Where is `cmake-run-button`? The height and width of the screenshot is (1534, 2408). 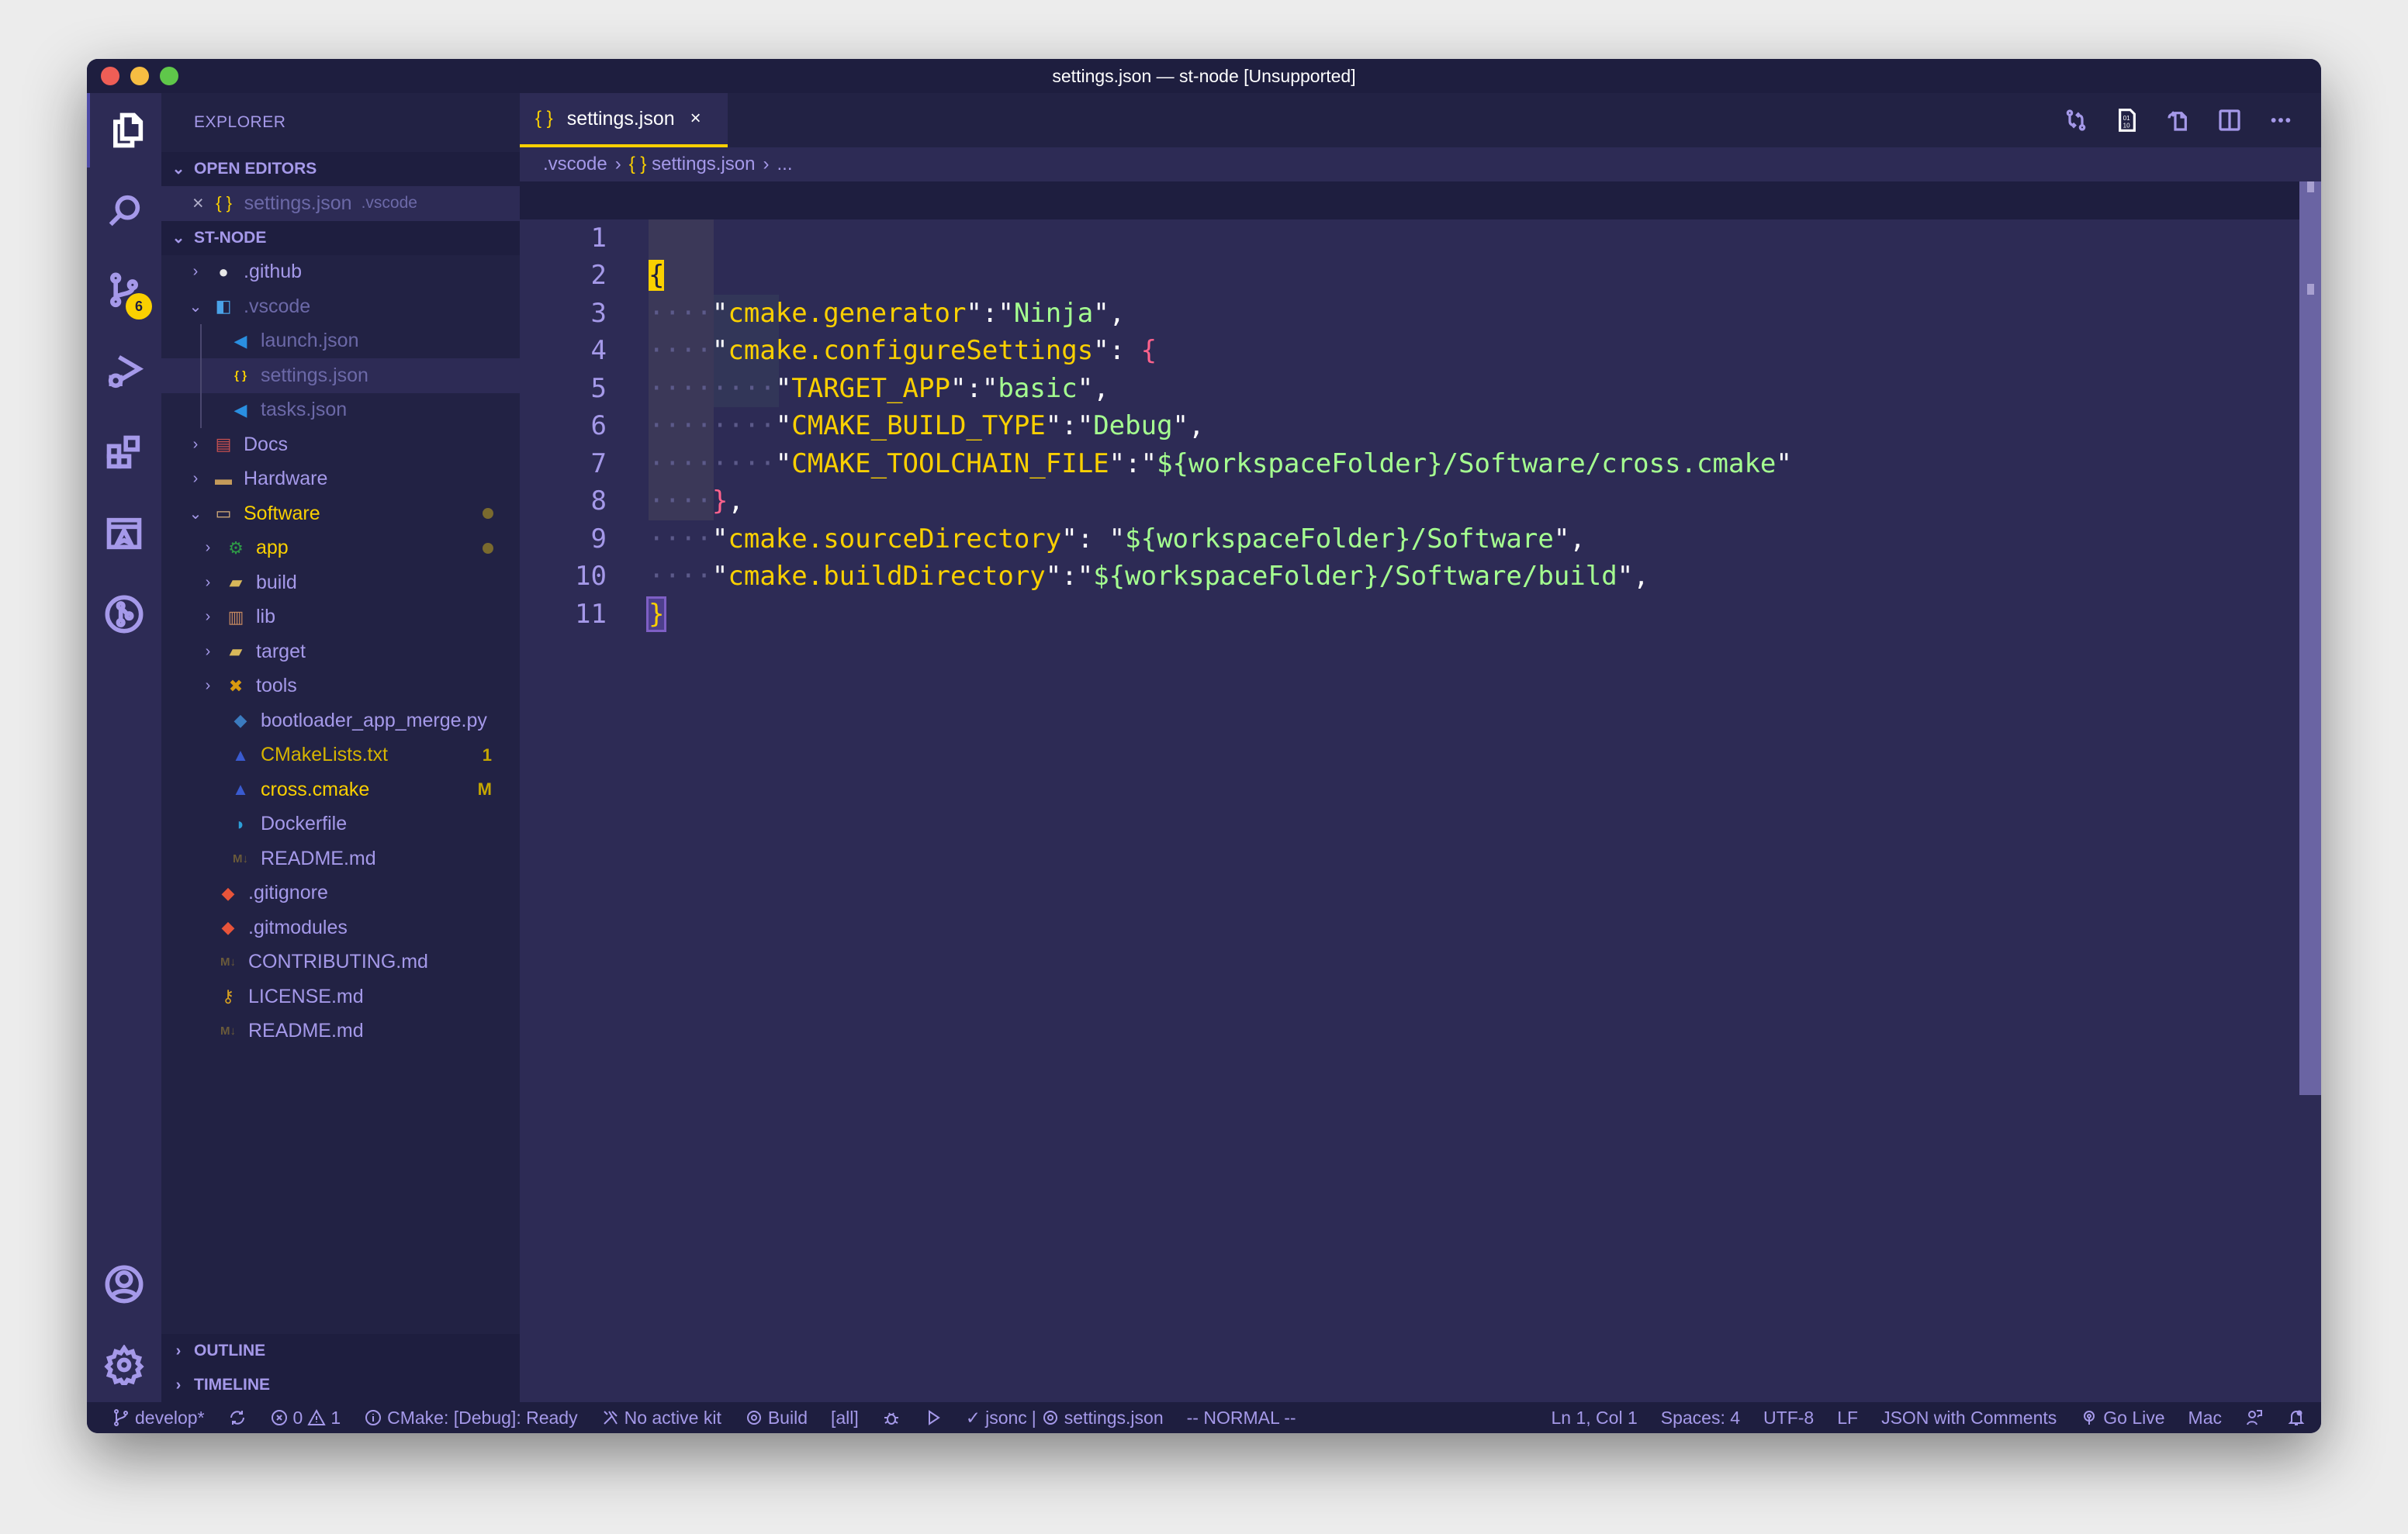
cmake-run-button is located at coordinates (933, 1417).